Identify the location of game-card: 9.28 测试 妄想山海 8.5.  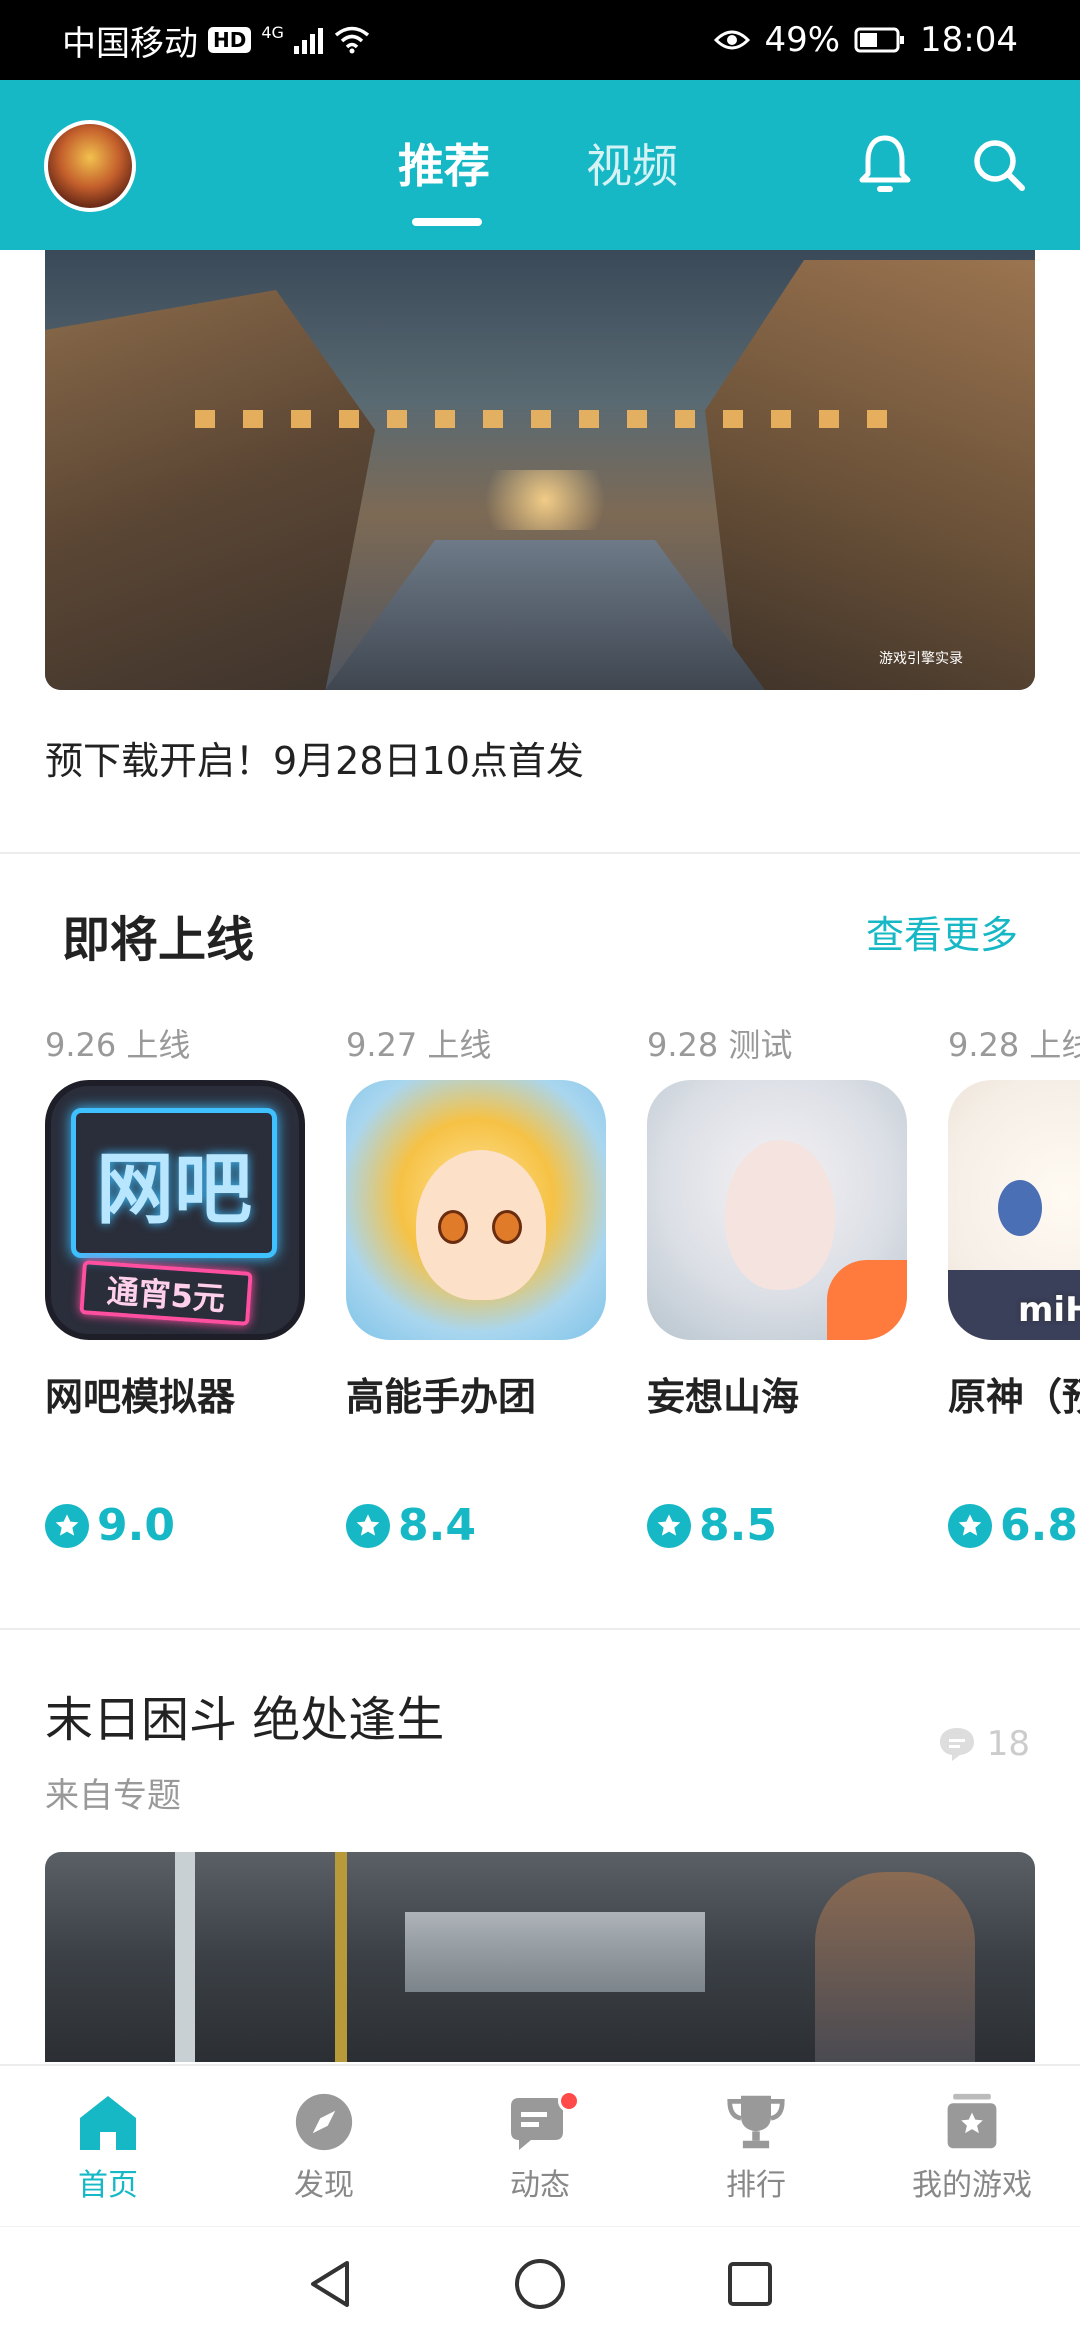
(777, 1300).